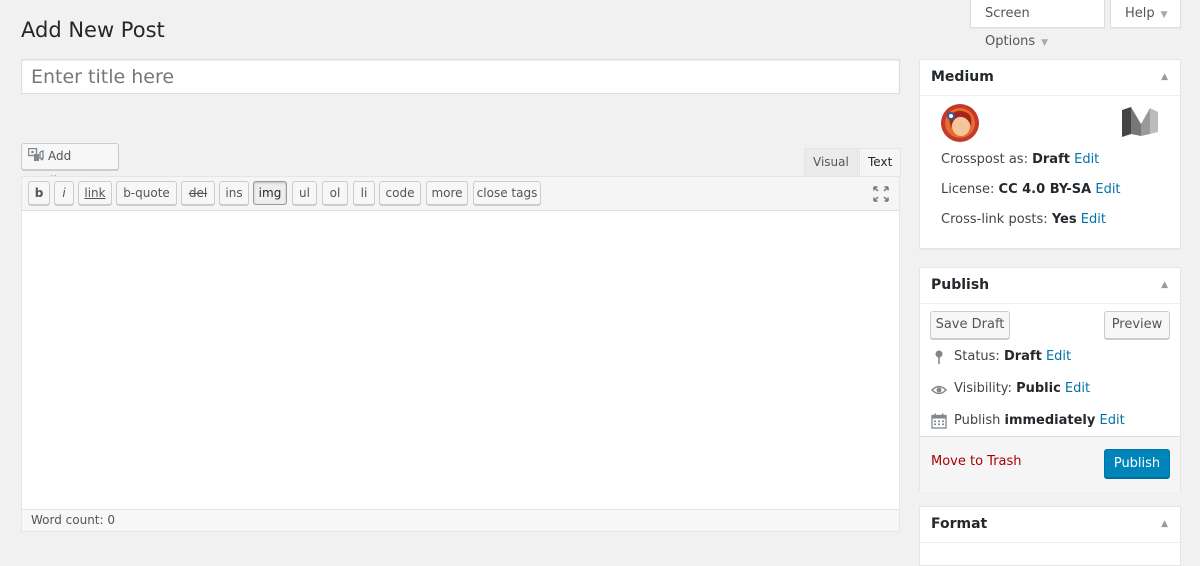 This screenshot has height=566, width=1200. I want to click on quicktag-bold-button: b, so click(39, 193).